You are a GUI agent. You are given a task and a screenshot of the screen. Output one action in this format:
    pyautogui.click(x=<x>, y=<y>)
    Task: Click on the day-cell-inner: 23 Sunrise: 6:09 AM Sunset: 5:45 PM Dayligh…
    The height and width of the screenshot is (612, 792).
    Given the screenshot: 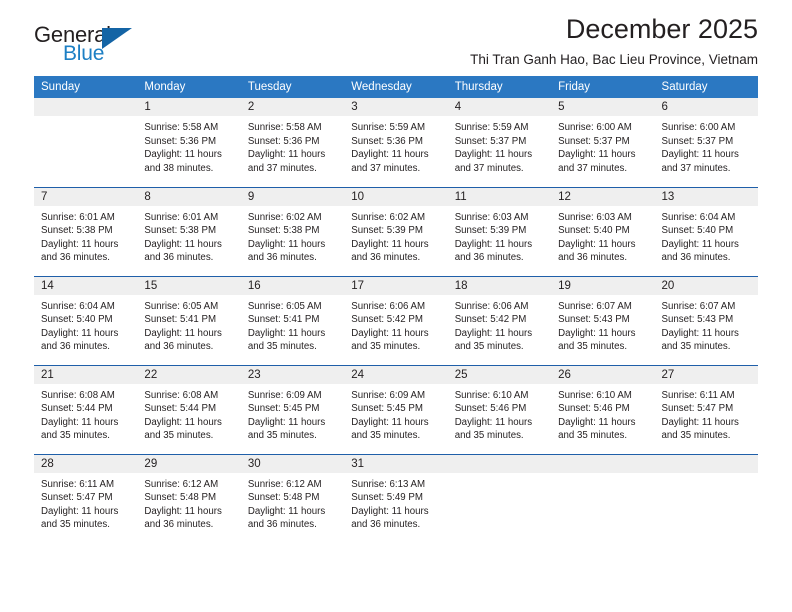 What is the action you would take?
    pyautogui.click(x=292, y=409)
    